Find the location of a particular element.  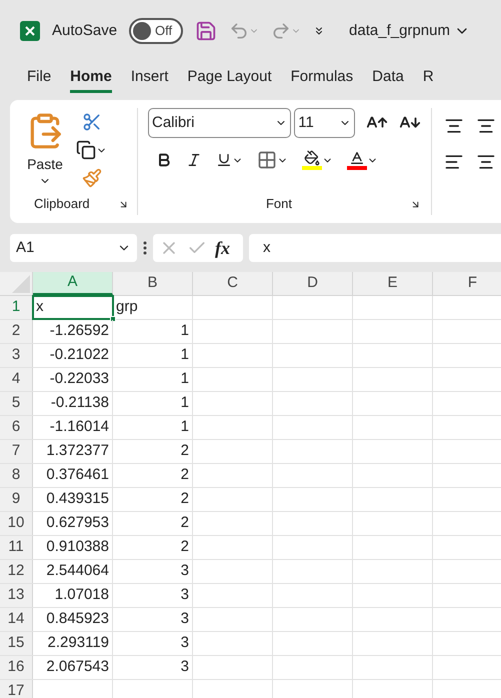

row-header: 7 is located at coordinates (16, 451).